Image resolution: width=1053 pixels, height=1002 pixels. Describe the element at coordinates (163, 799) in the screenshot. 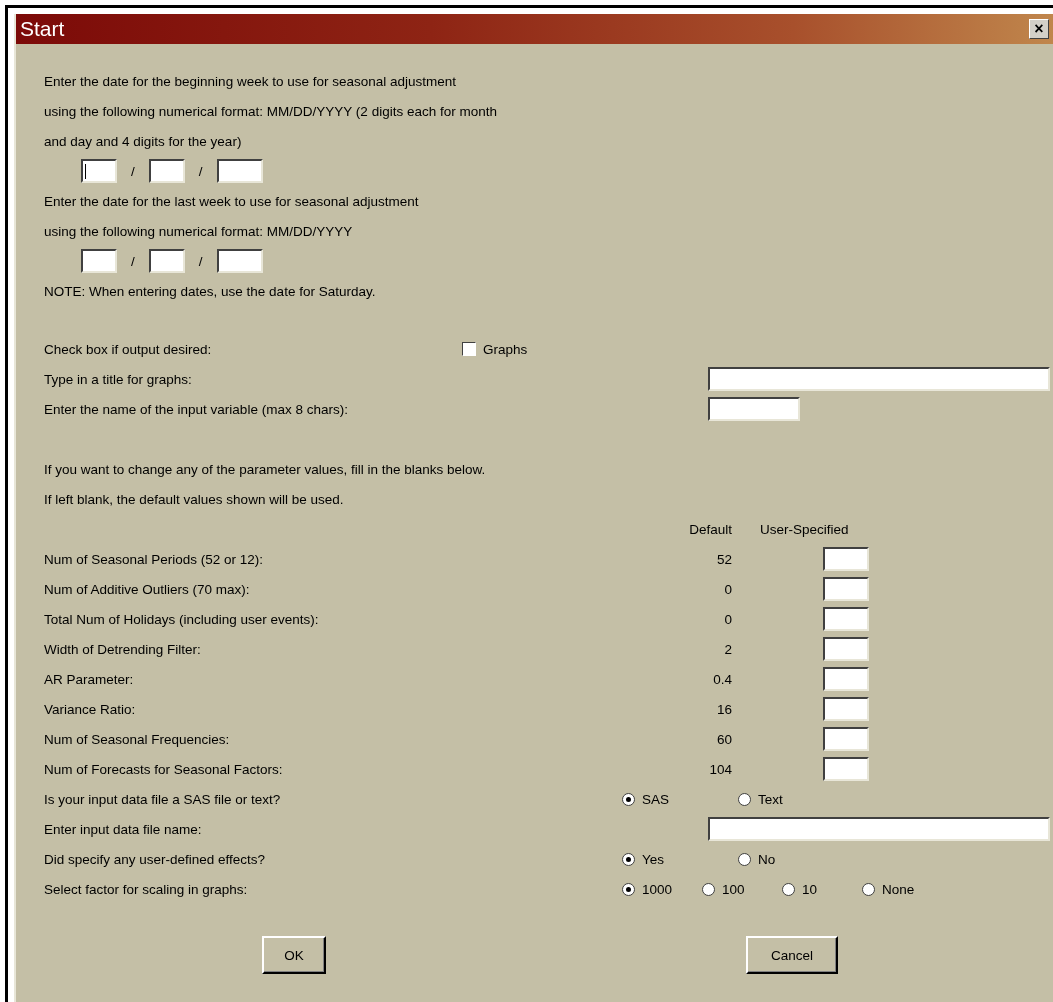

I see `field-label: Is your input data file a SAS file or text?` at that location.